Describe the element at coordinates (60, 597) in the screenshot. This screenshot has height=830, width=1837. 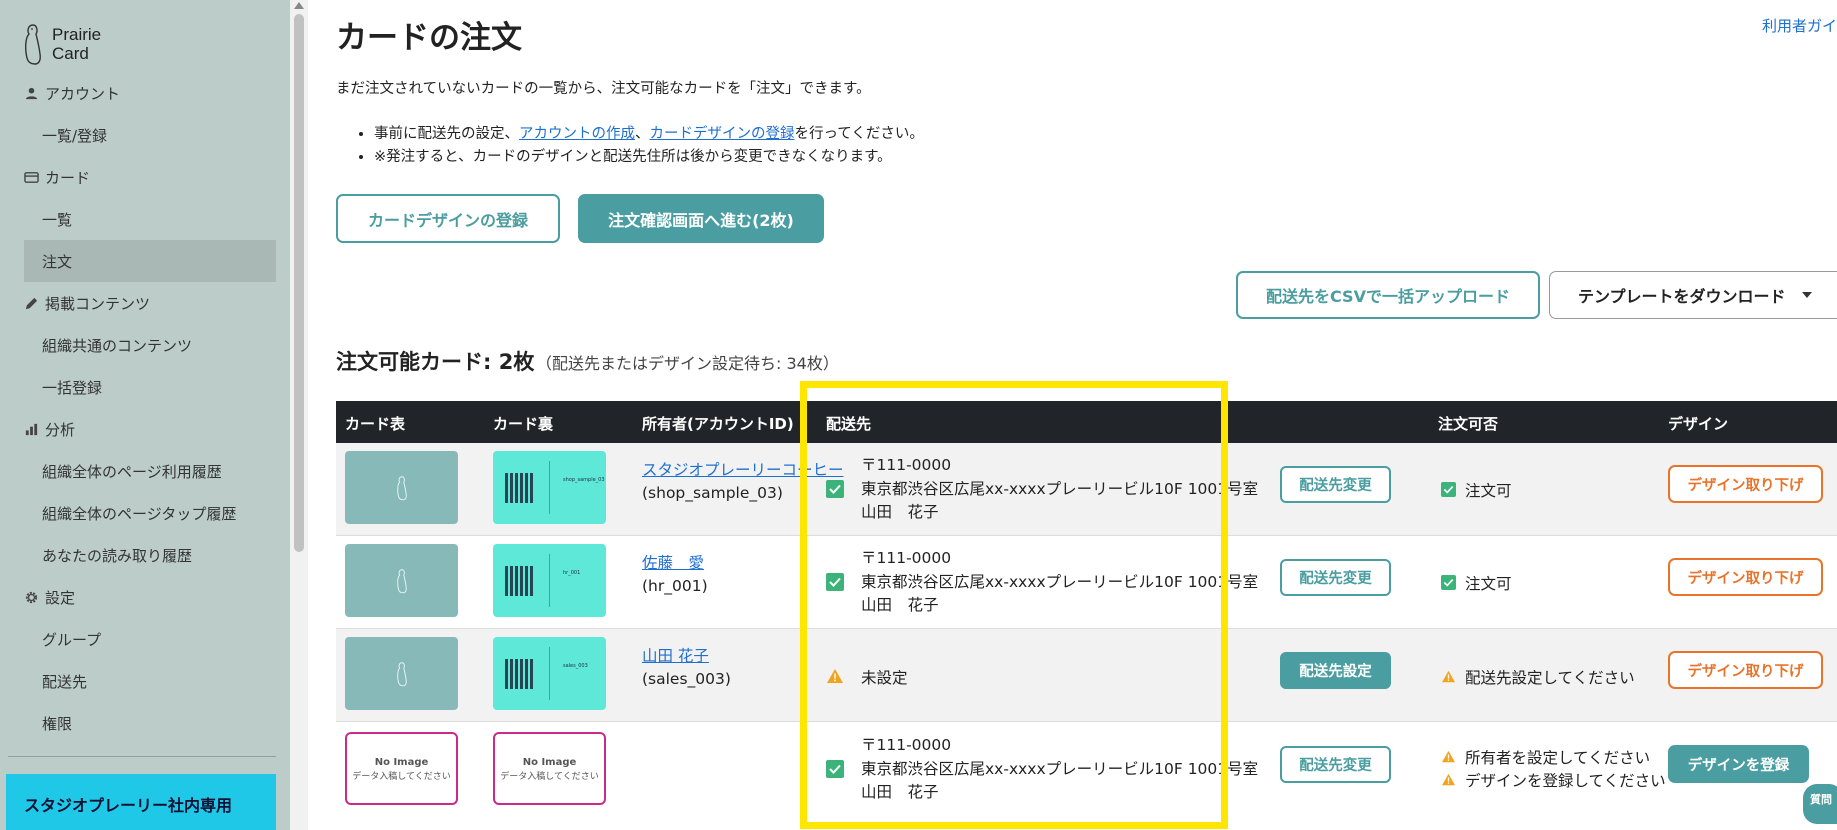
I see `sidebar-section-label: 設定` at that location.